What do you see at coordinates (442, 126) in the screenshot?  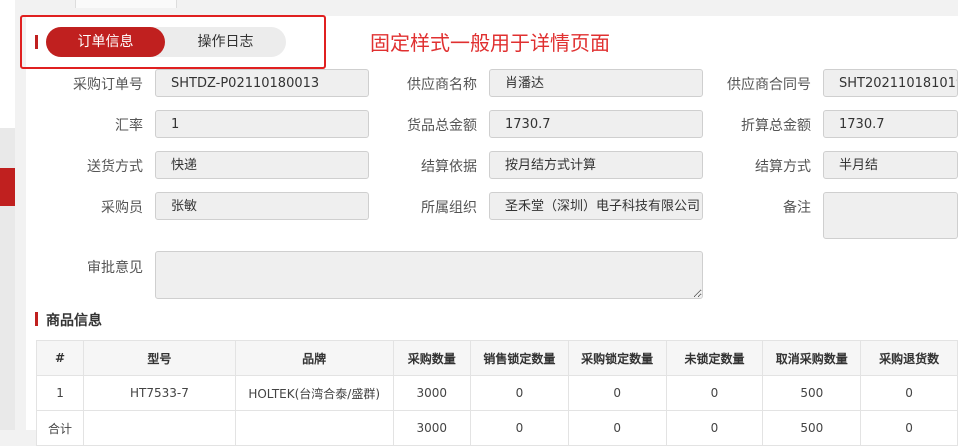 I see `goods-total-label: 货品总金额` at bounding box center [442, 126].